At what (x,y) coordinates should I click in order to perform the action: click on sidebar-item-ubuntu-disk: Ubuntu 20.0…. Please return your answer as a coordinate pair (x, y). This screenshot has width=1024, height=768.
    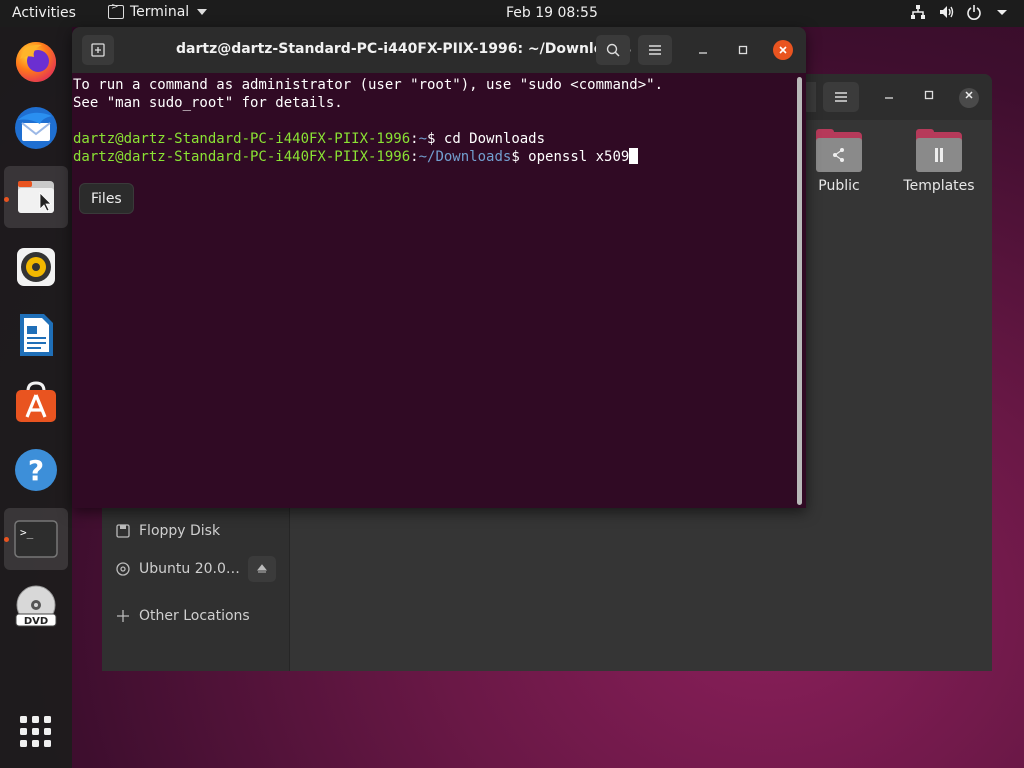
    Looking at the image, I should click on (178, 569).